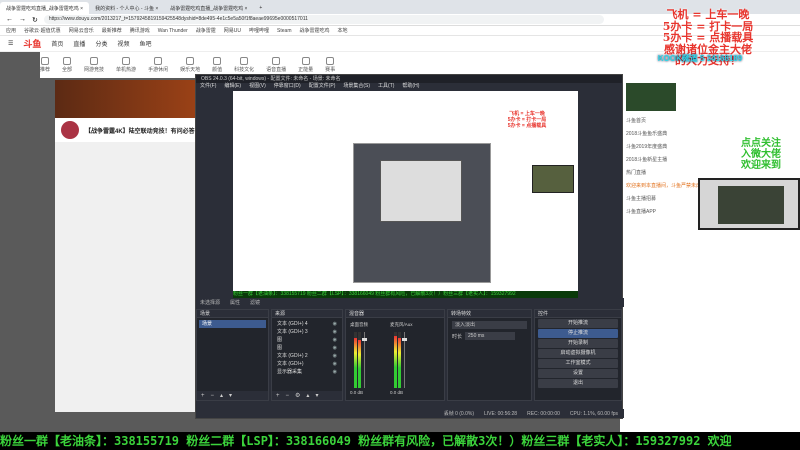 This screenshot has width=800, height=450. Describe the element at coordinates (578, 333) in the screenshot. I see `stop-stream-button: 停止推流` at that location.